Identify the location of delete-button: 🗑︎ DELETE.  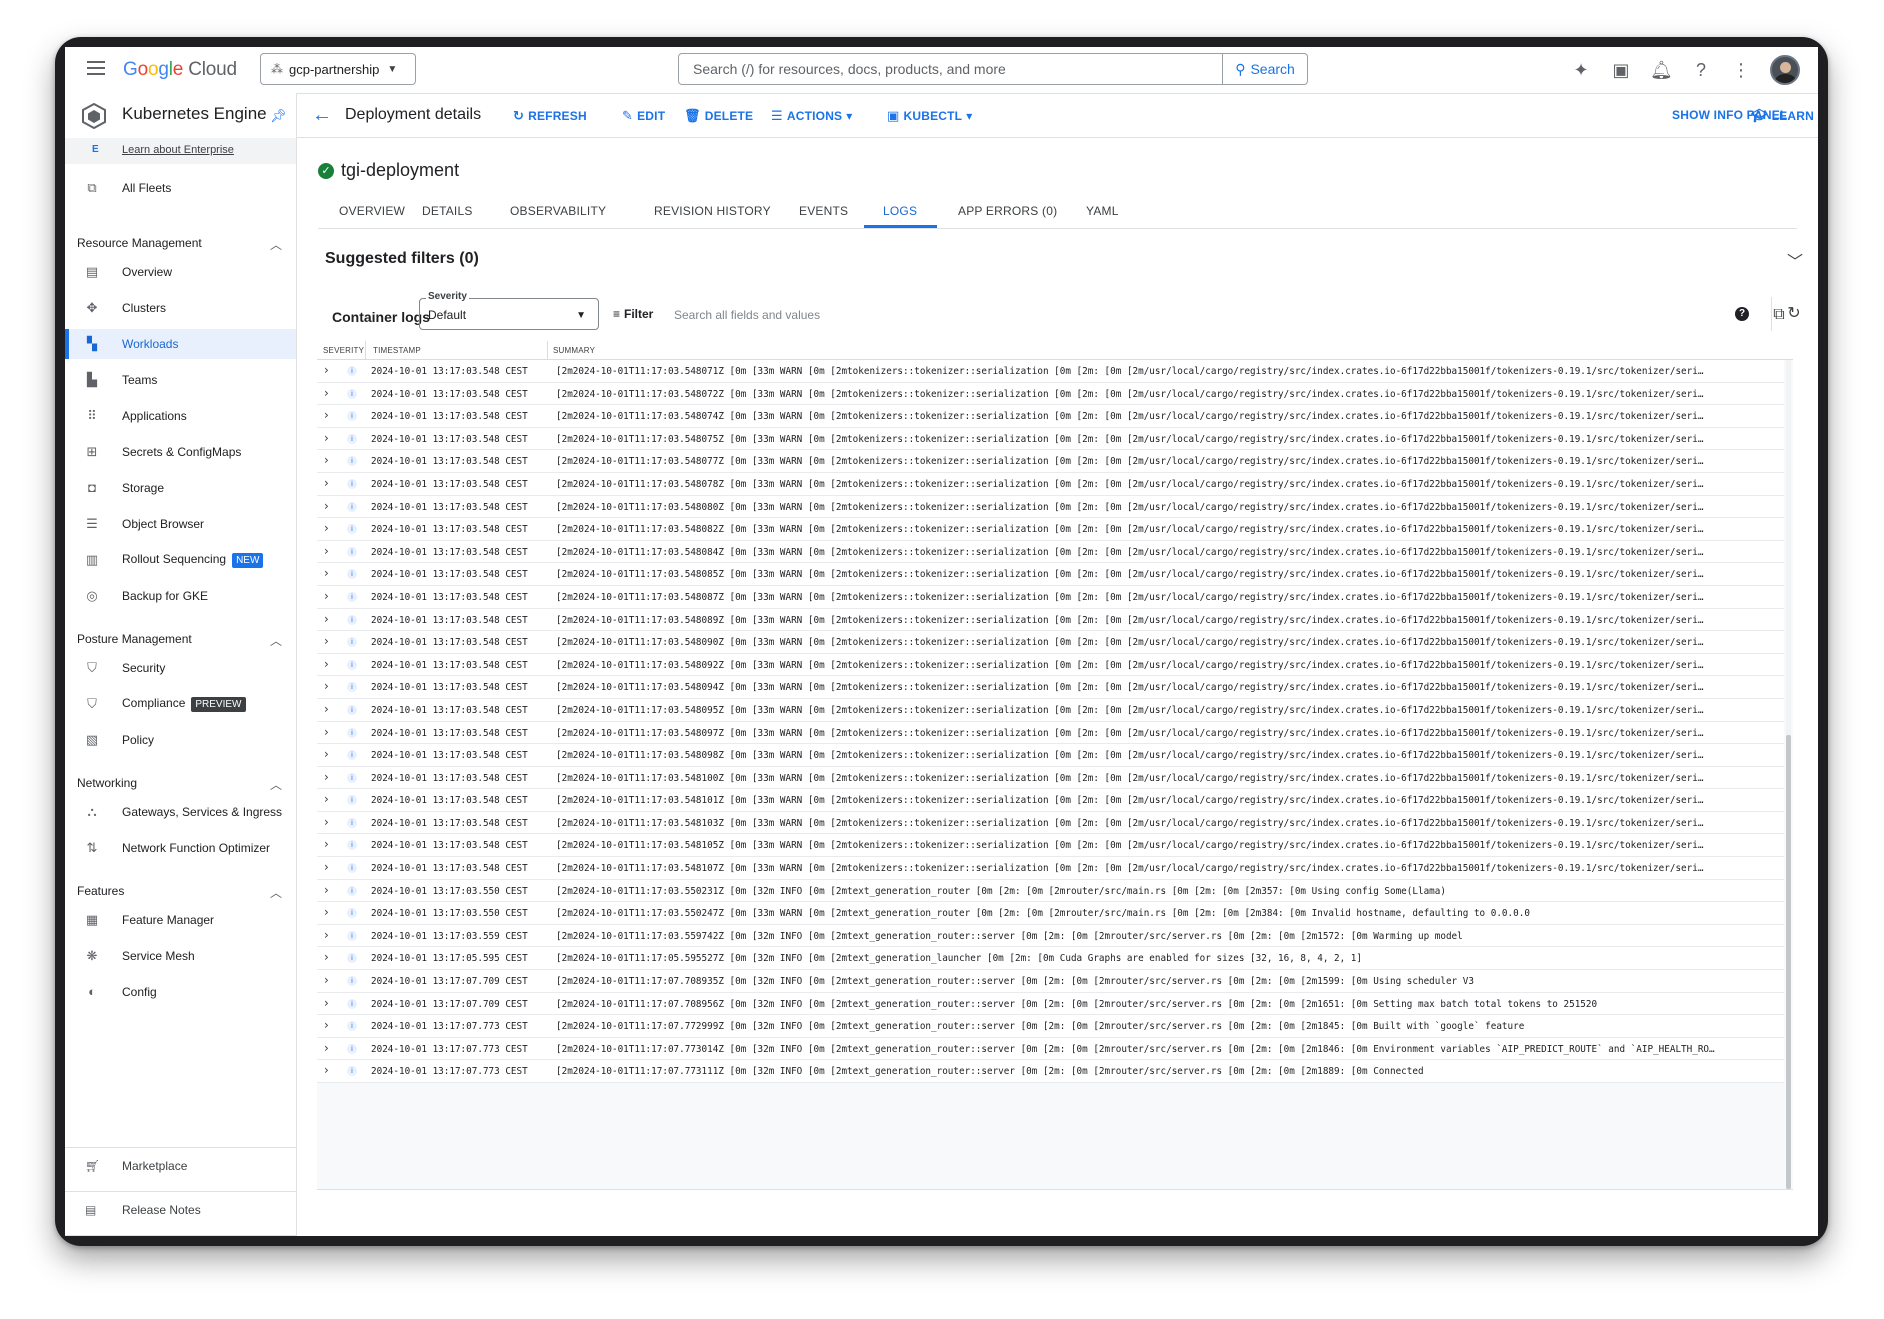
(718, 116).